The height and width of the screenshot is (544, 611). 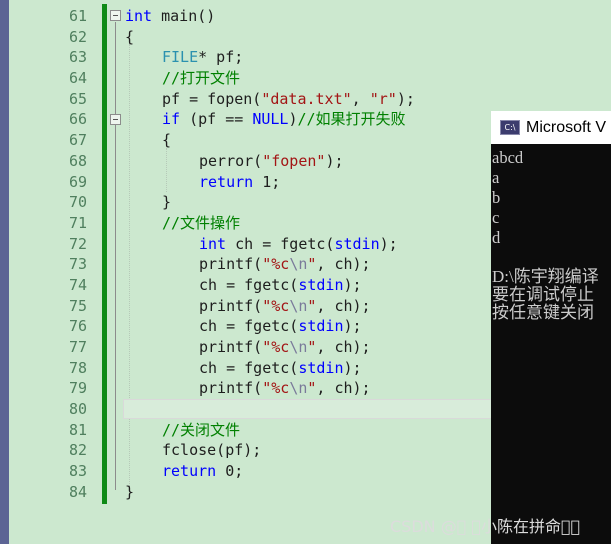 I want to click on console-output-line: abcd, so click(x=508, y=157).